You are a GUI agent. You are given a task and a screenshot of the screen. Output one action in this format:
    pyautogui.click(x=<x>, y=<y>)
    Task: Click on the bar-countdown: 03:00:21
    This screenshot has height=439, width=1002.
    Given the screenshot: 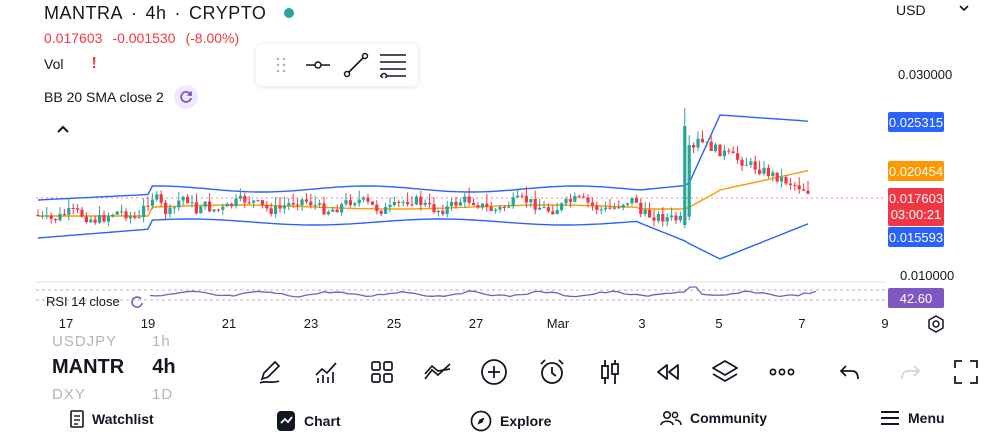 What is the action you would take?
    pyautogui.click(x=916, y=214)
    